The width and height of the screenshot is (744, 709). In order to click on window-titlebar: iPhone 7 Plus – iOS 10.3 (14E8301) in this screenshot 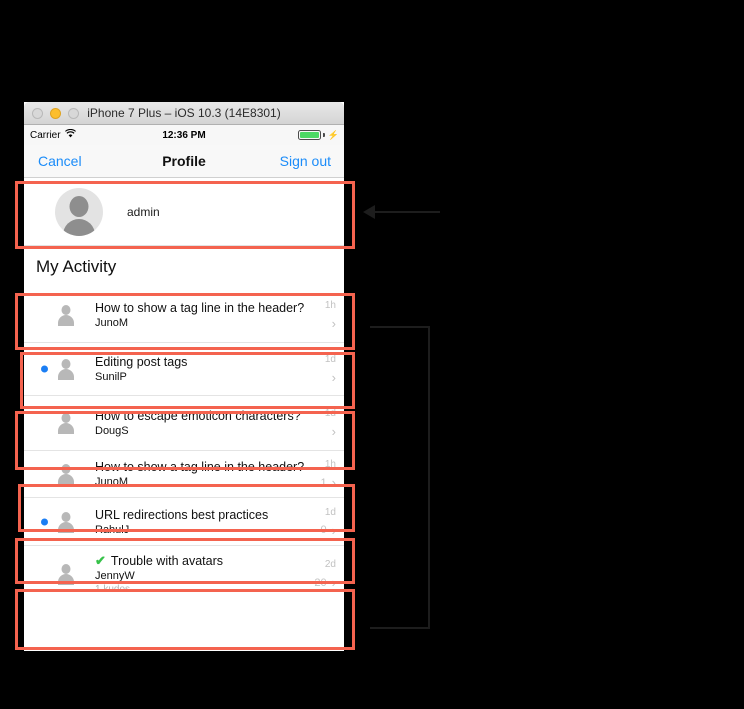, I will do `click(184, 113)`.